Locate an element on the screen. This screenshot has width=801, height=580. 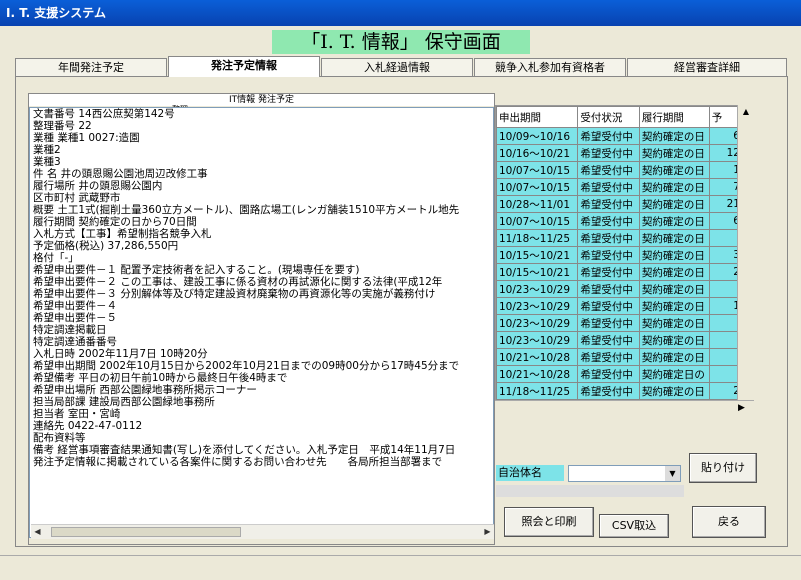
detail-line: 履行場所 井の頭恩賜公園内 is located at coordinates (98, 186).